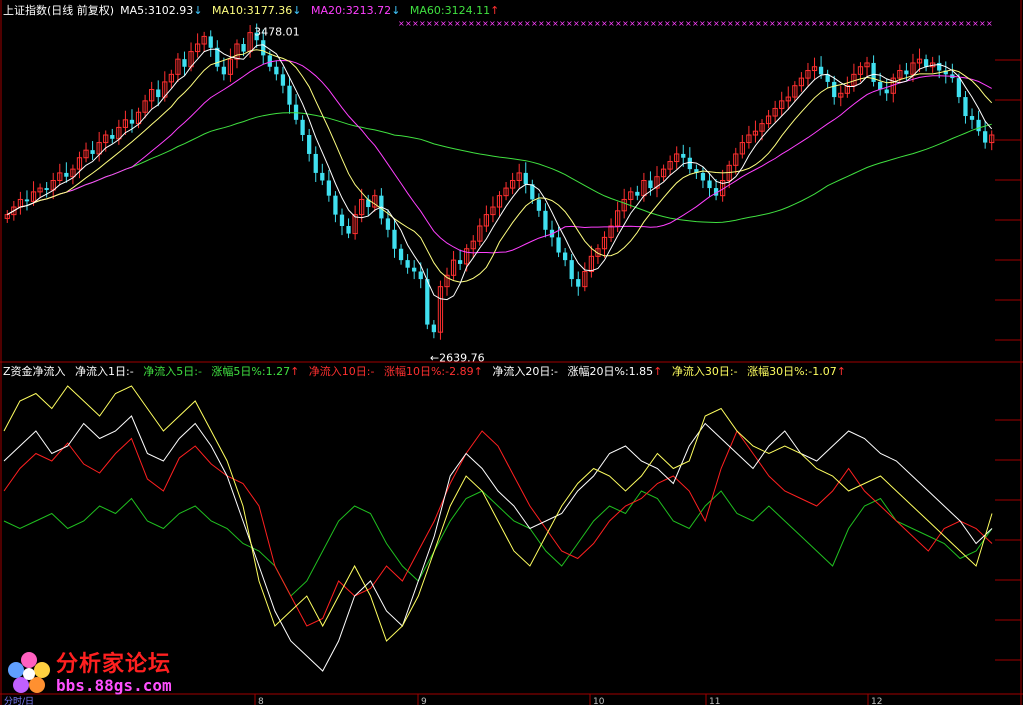 The width and height of the screenshot is (1023, 705). Describe the element at coordinates (351, 10) in the screenshot. I see `ma20-value: MA20:3213.72` at that location.